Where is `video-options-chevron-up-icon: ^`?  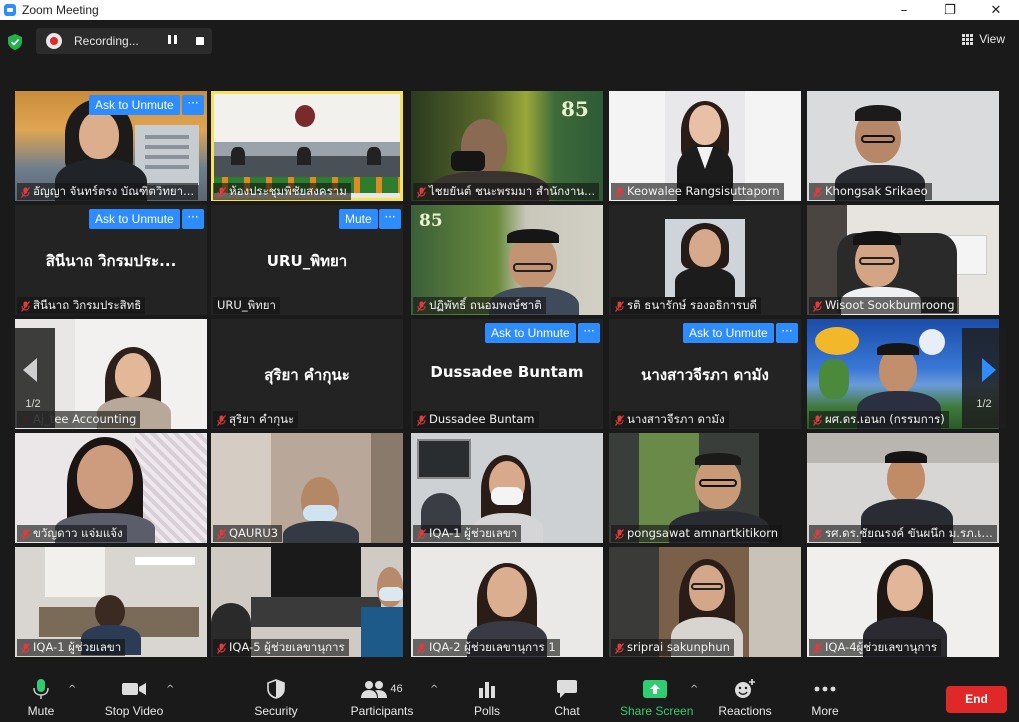 video-options-chevron-up-icon: ^ is located at coordinates (170, 689).